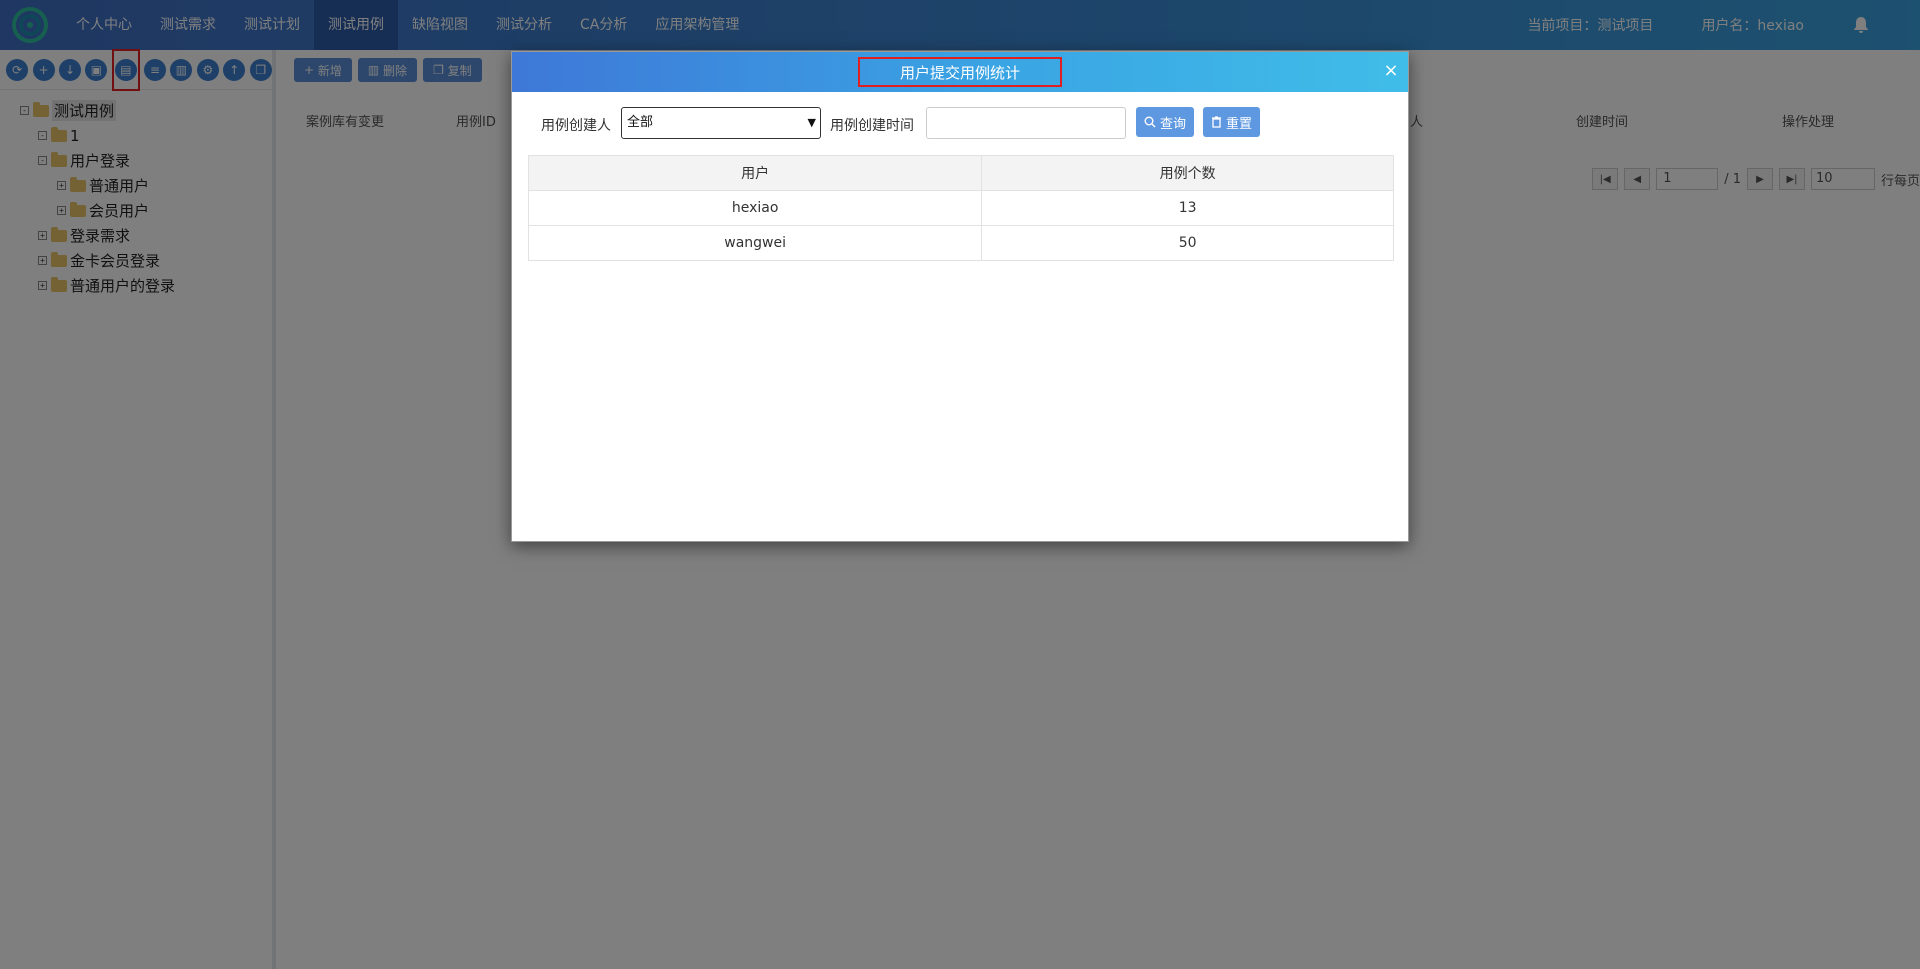 Image resolution: width=1920 pixels, height=969 pixels. Describe the element at coordinates (1187, 173) in the screenshot. I see `col-case-count: 用例个数` at that location.